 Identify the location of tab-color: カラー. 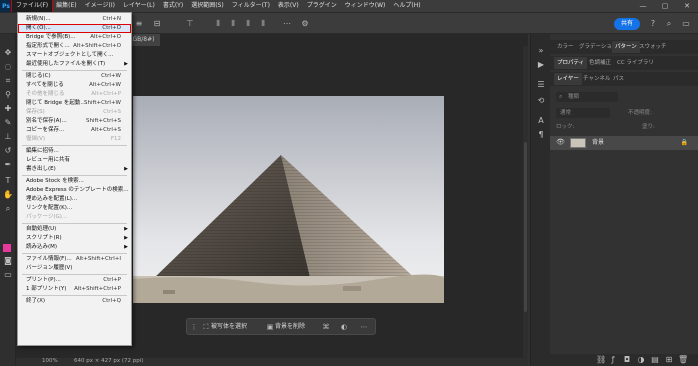
(565, 47).